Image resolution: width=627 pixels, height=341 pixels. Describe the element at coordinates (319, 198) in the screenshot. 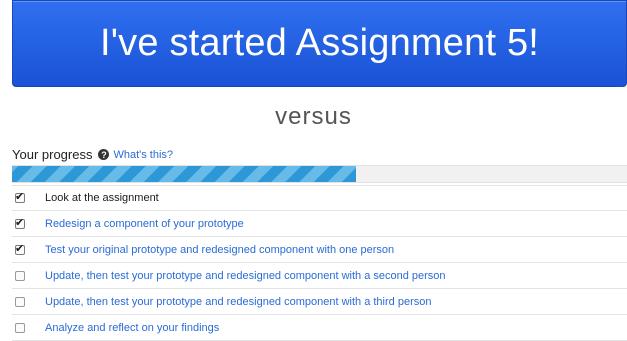

I see `task-row: Look at the assignment` at that location.